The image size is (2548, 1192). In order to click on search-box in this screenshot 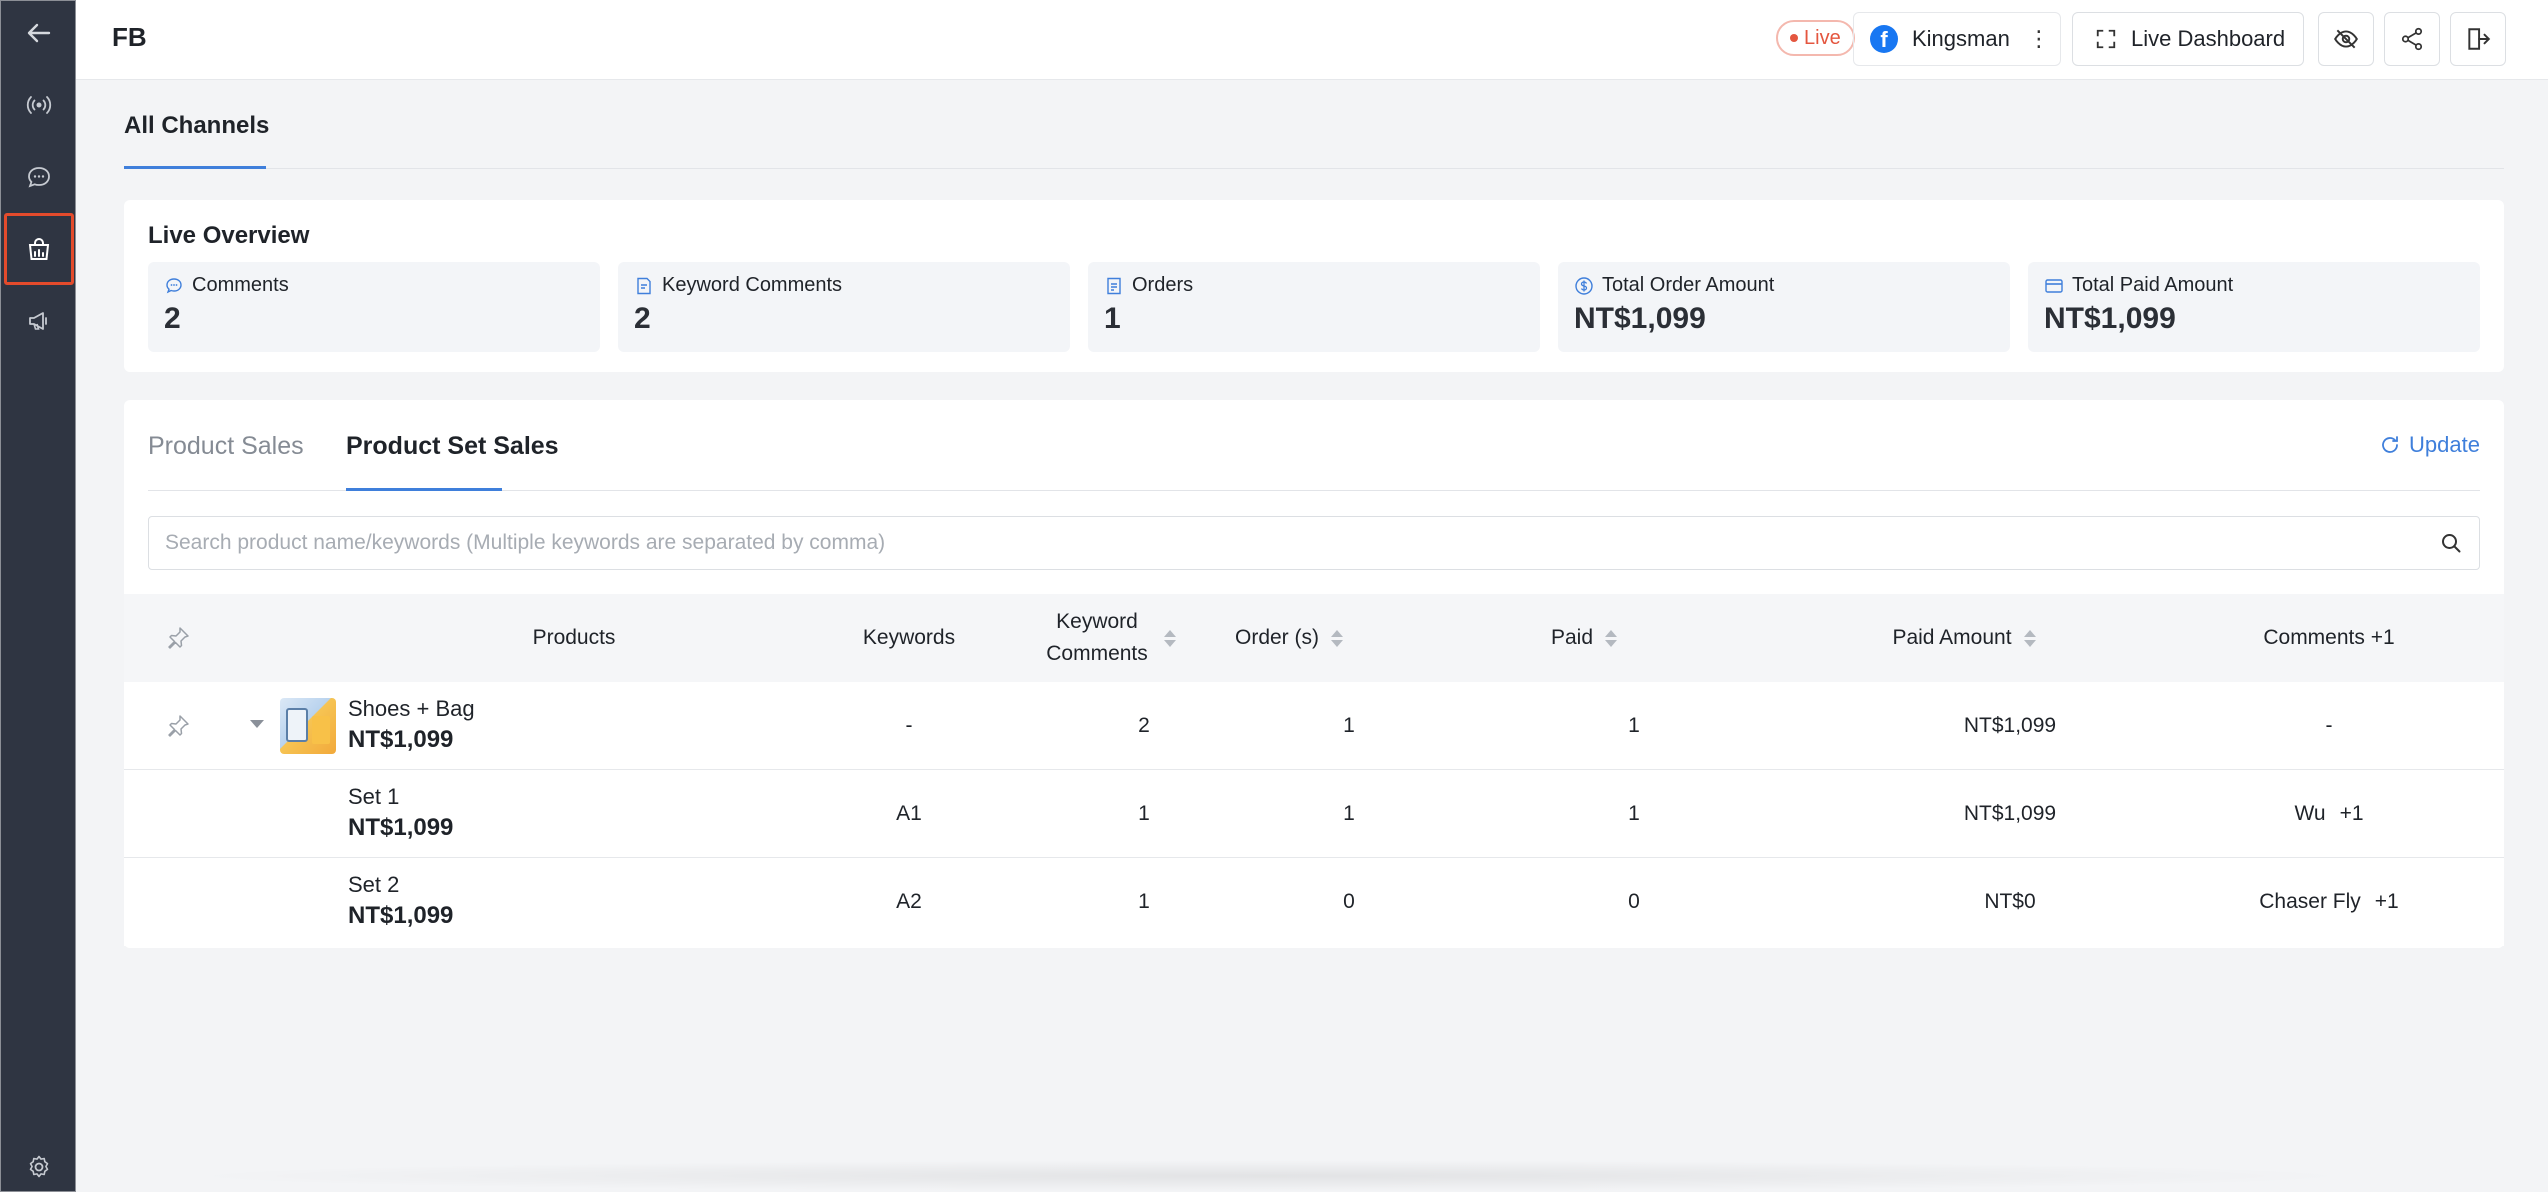, I will do `click(1314, 543)`.